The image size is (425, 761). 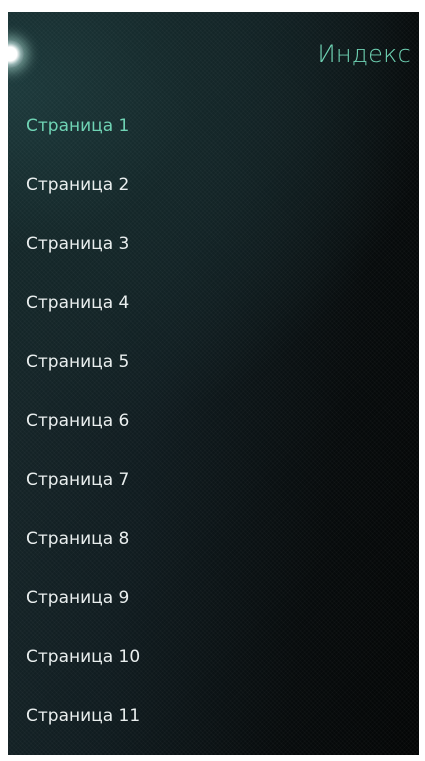 I want to click on list-item-page-10: Страница 10, so click(x=213, y=656).